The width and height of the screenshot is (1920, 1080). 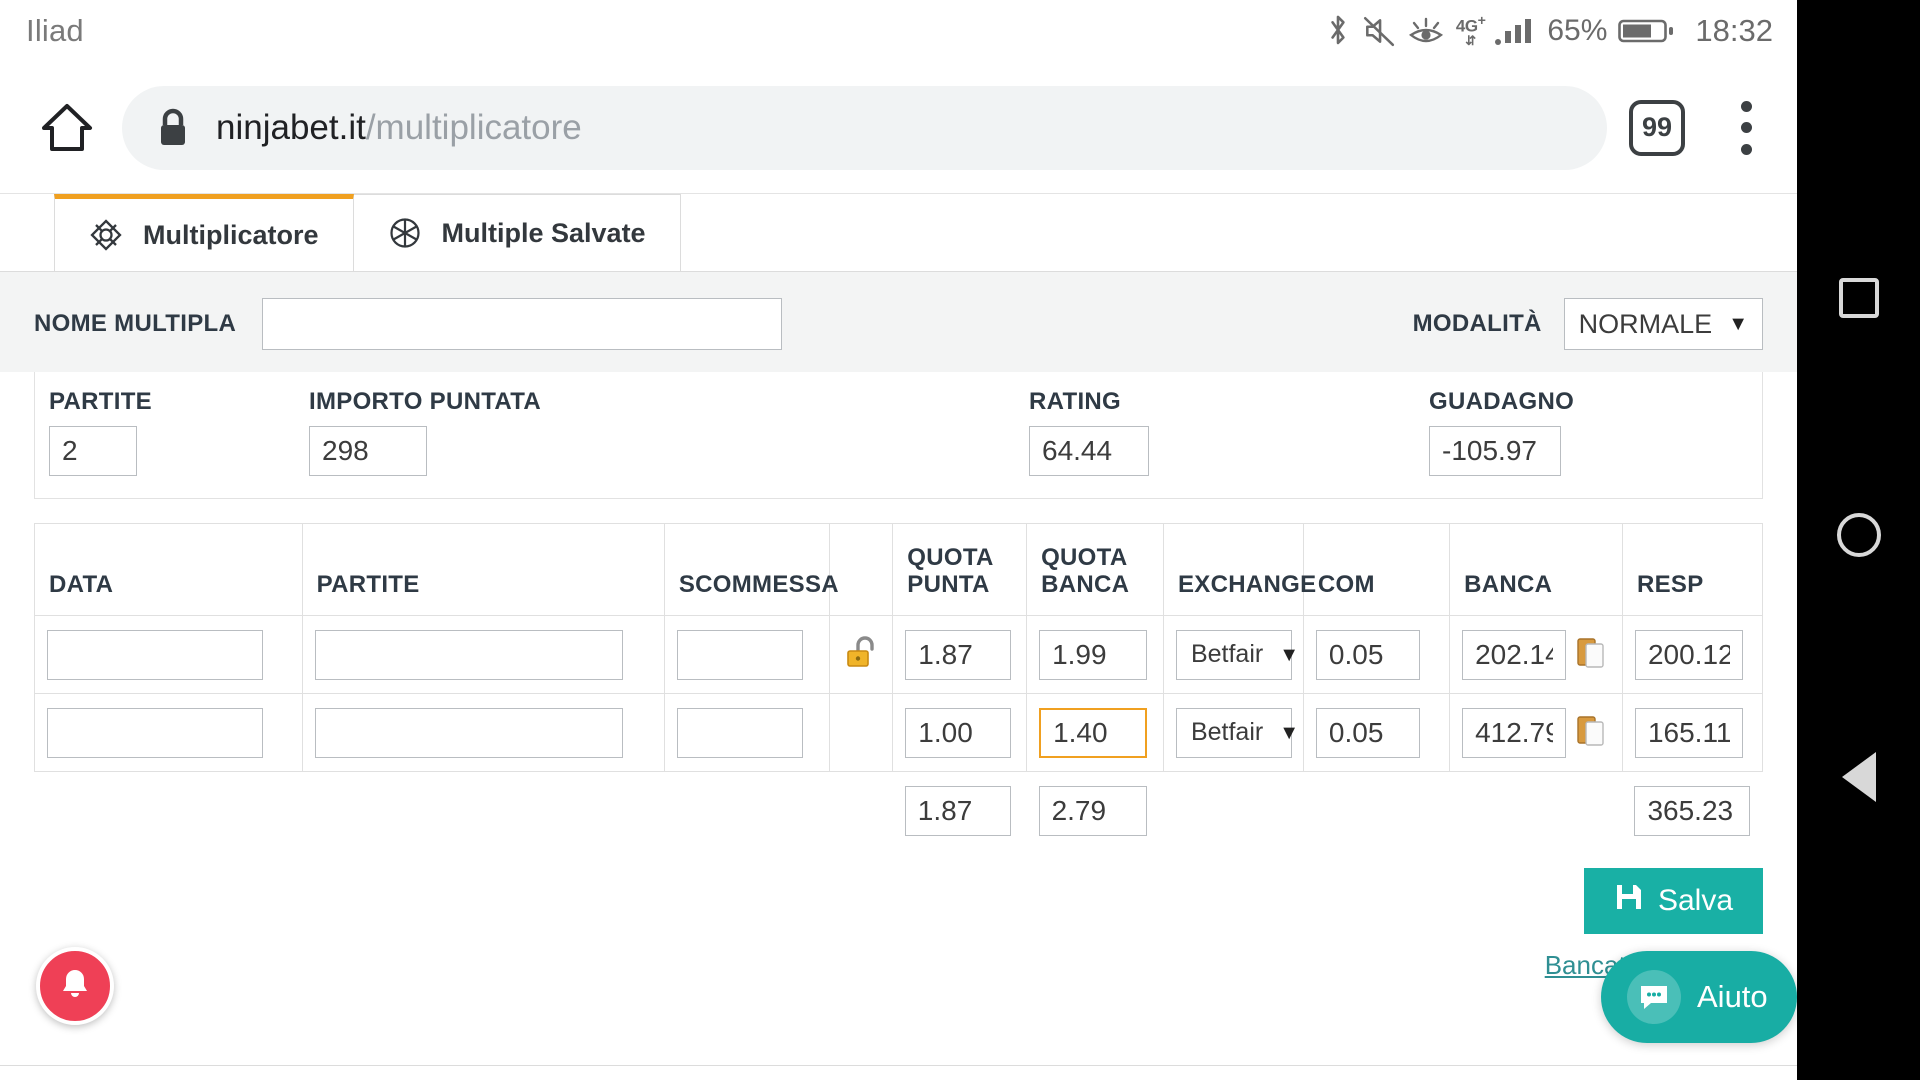 What do you see at coordinates (1746, 128) in the screenshot?
I see `overflow-menu-icon` at bounding box center [1746, 128].